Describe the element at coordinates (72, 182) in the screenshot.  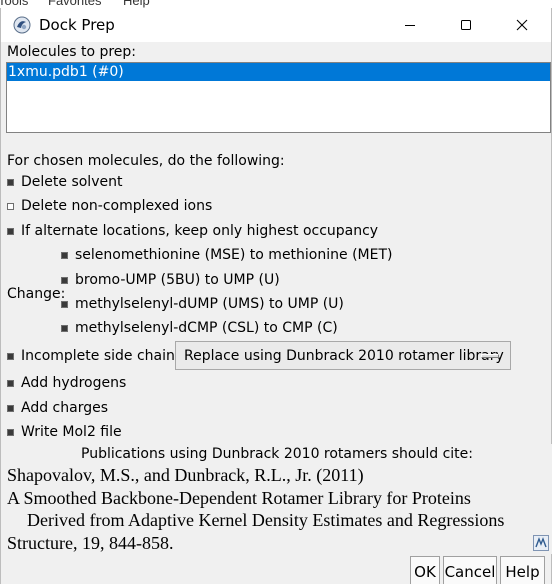
I see `delete-solvent-label: Delete solvent` at that location.